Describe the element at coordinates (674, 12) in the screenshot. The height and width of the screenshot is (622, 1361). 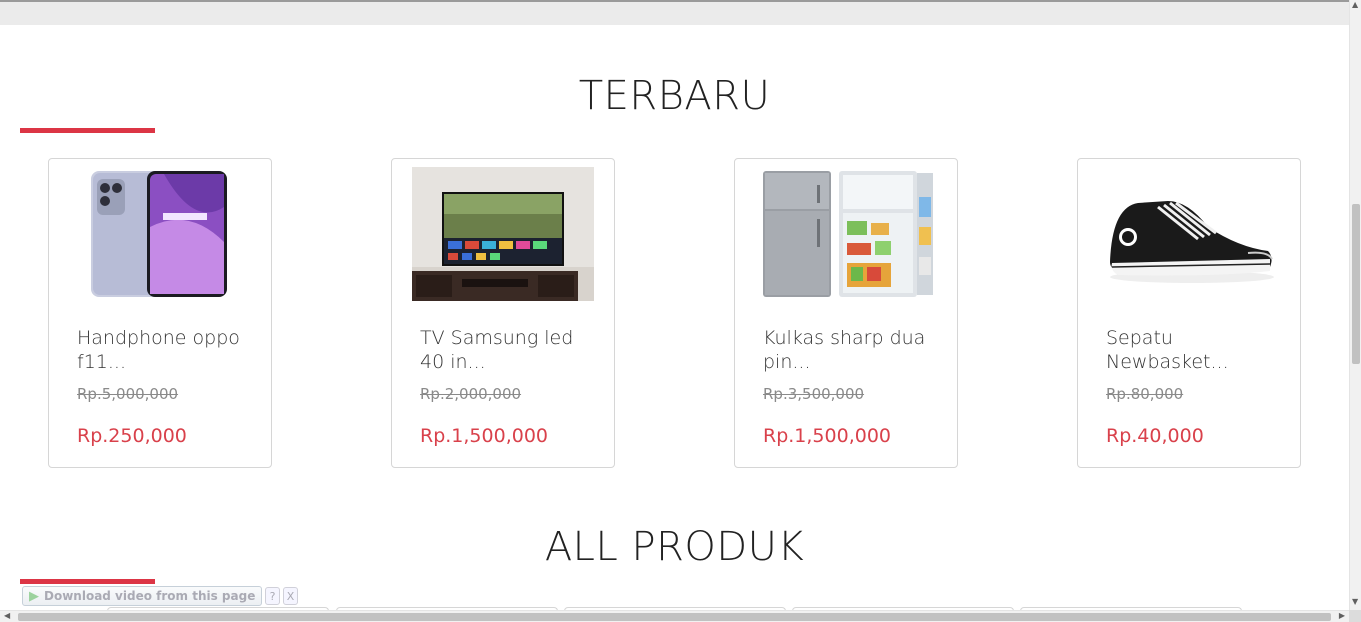
I see `top-header-strip` at that location.